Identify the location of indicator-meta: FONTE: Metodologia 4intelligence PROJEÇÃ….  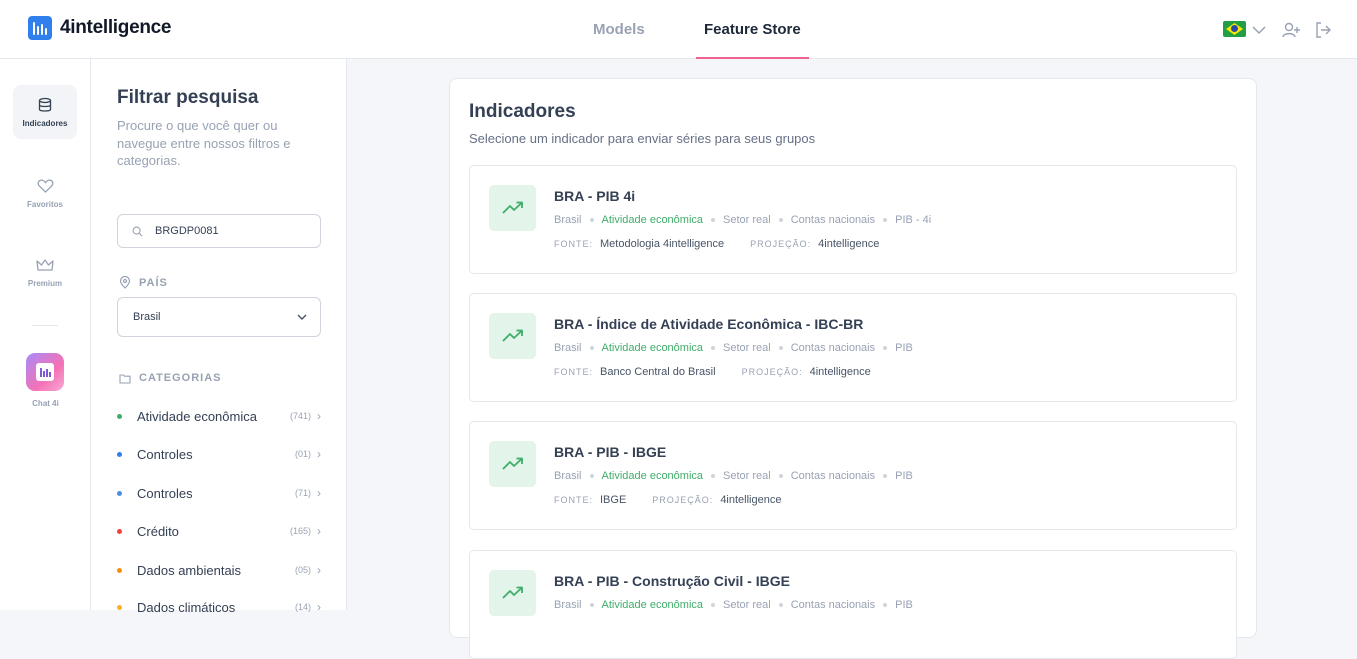
(716, 244).